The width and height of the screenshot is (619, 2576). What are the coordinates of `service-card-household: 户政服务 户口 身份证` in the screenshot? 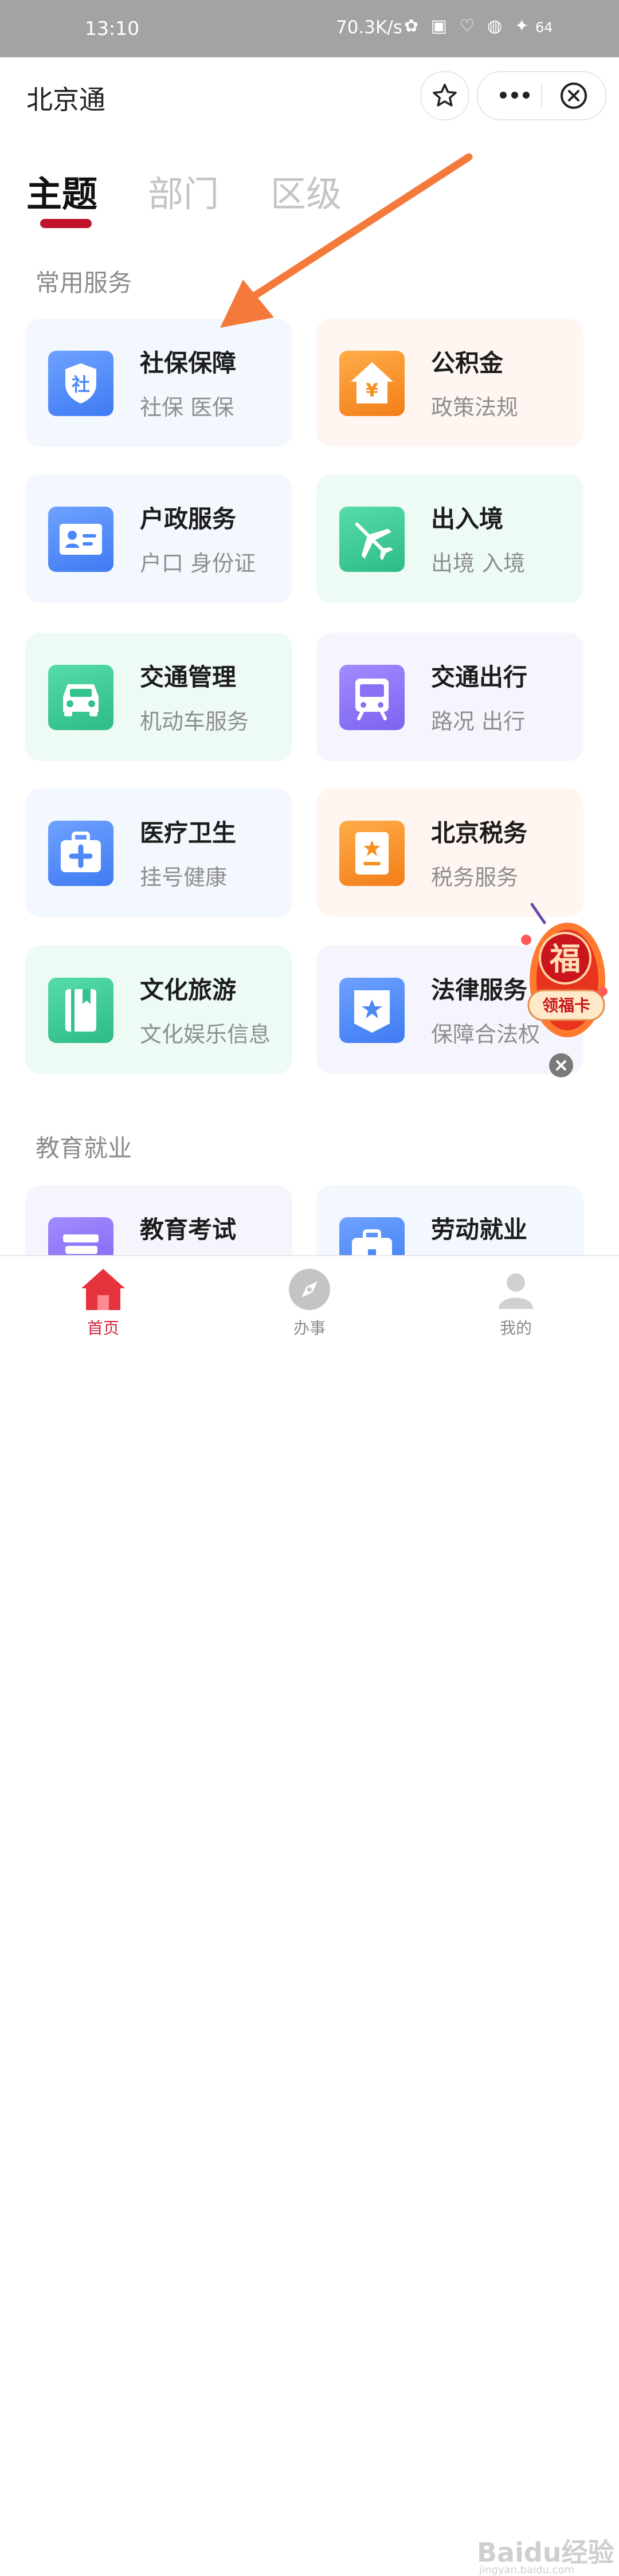 It's located at (158, 539).